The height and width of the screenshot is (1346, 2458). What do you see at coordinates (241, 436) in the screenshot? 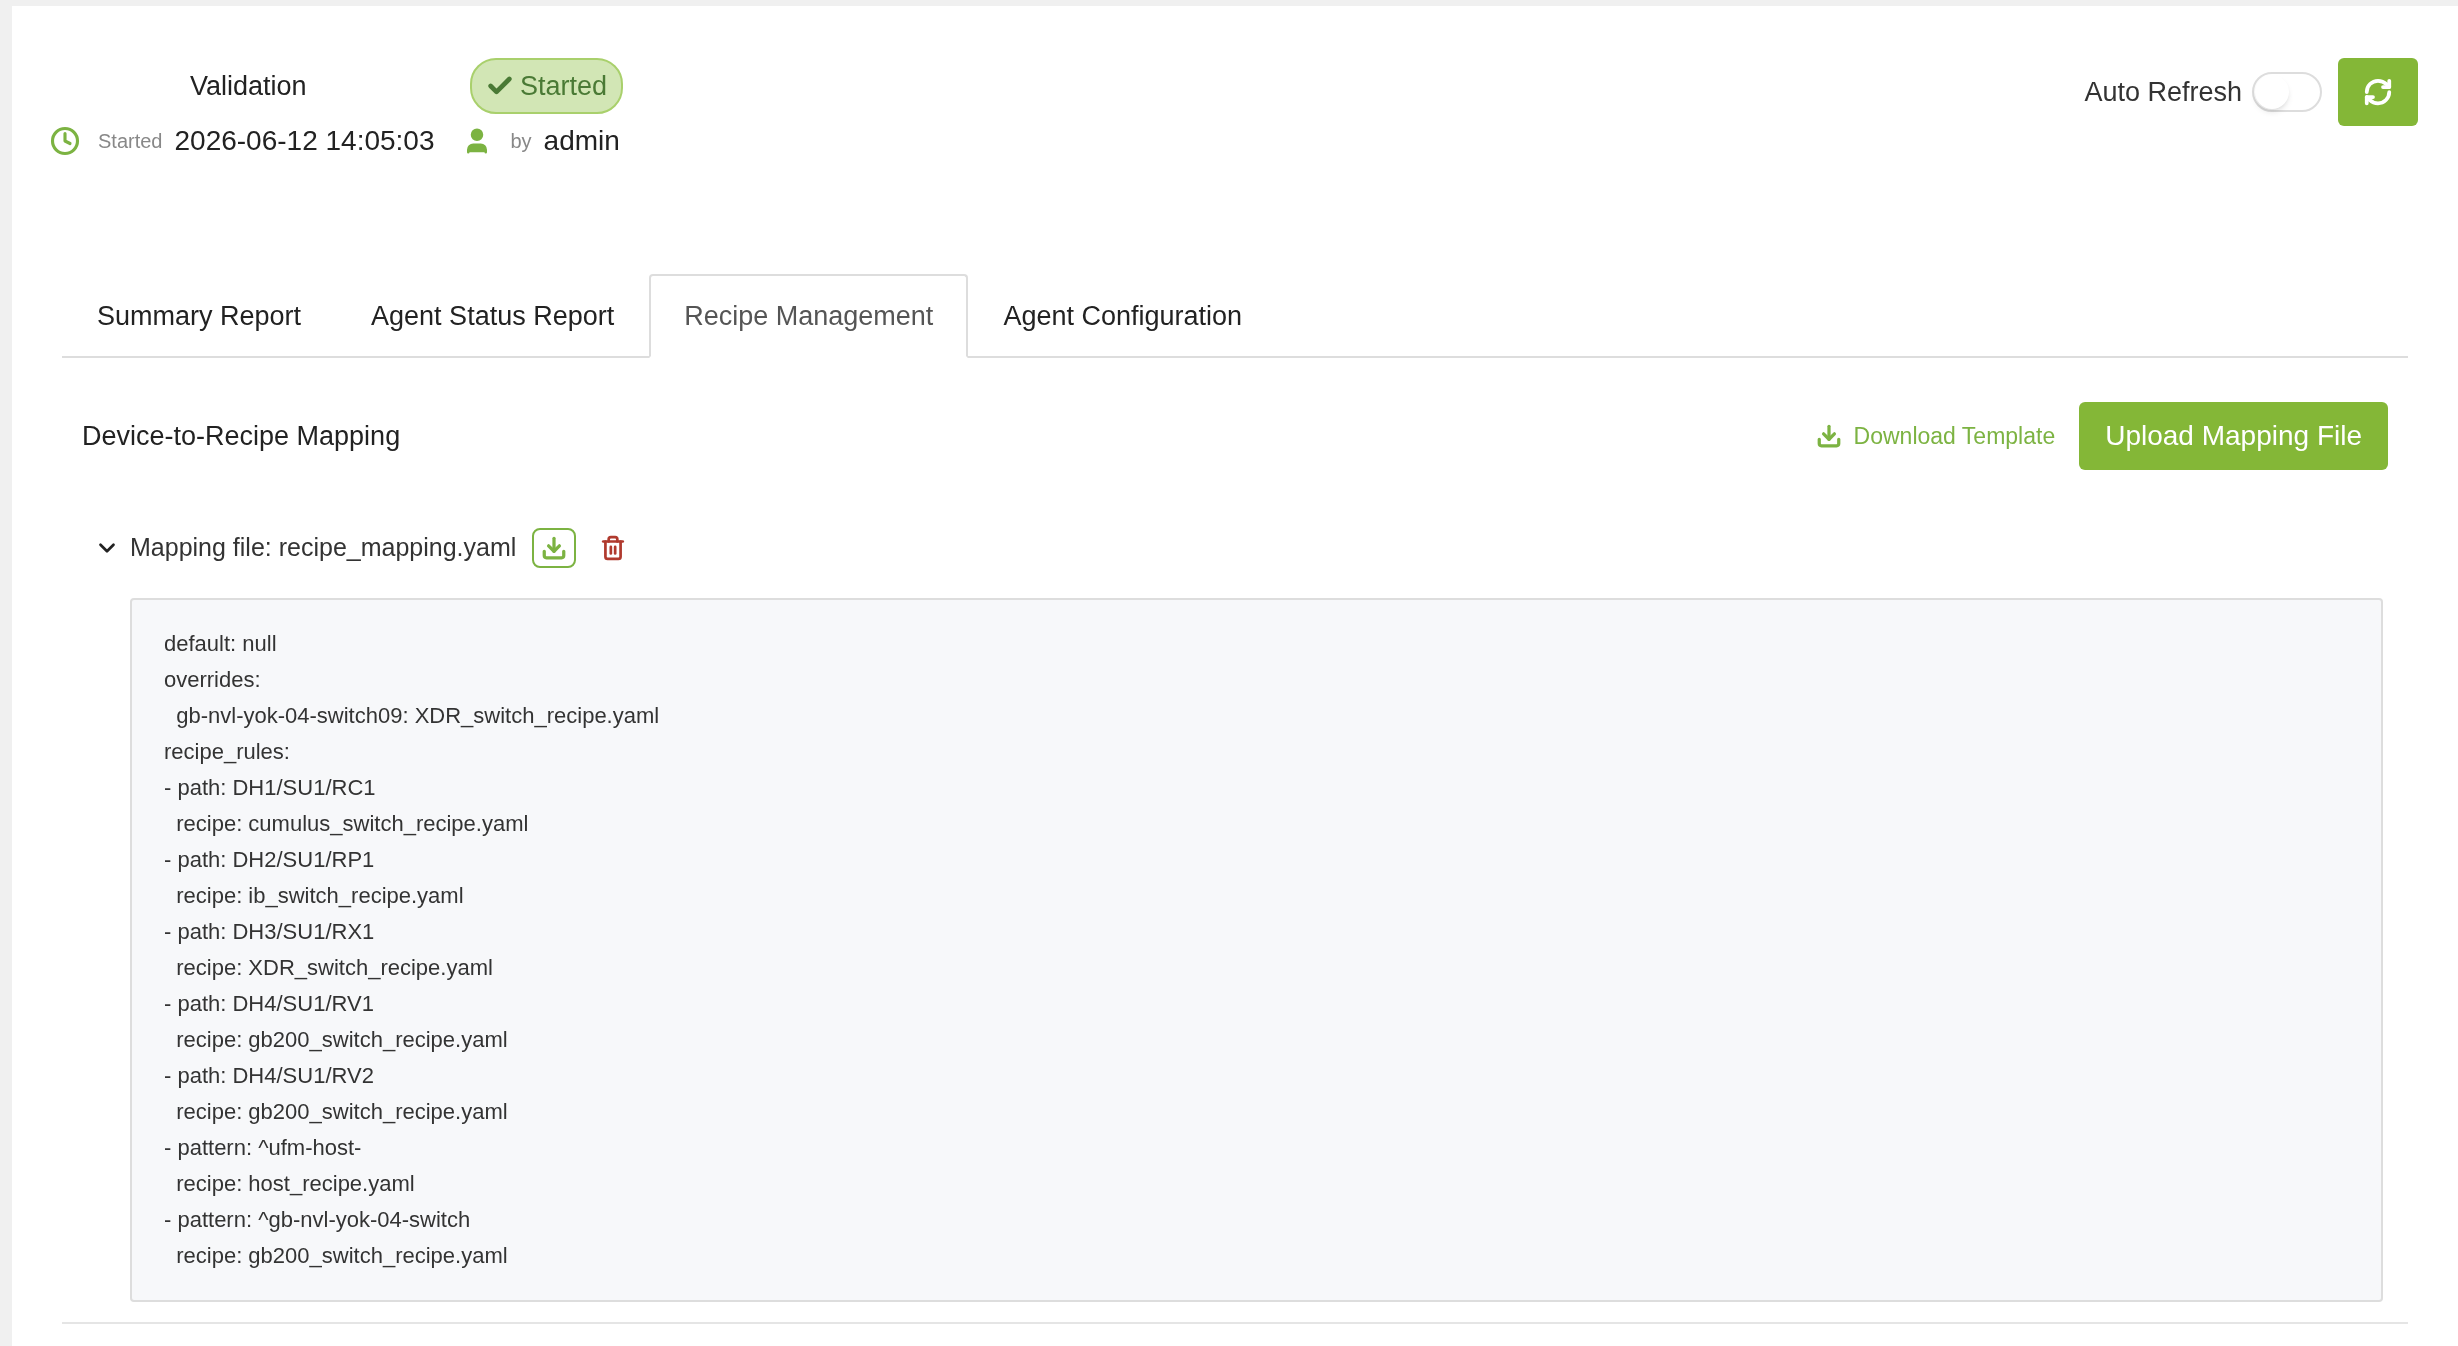
I see `section-title: Device-to-Recipe Mapping` at bounding box center [241, 436].